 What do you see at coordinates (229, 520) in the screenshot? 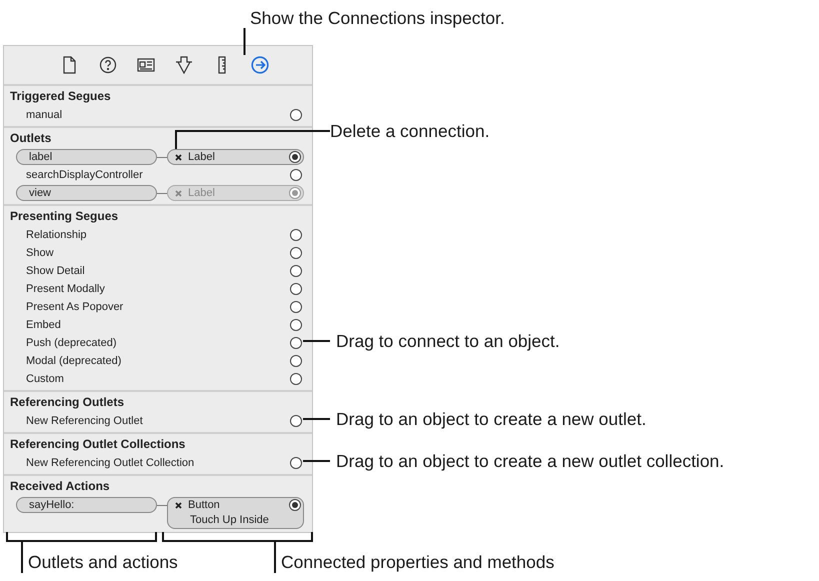
I see `event-name: Touch Up Inside` at bounding box center [229, 520].